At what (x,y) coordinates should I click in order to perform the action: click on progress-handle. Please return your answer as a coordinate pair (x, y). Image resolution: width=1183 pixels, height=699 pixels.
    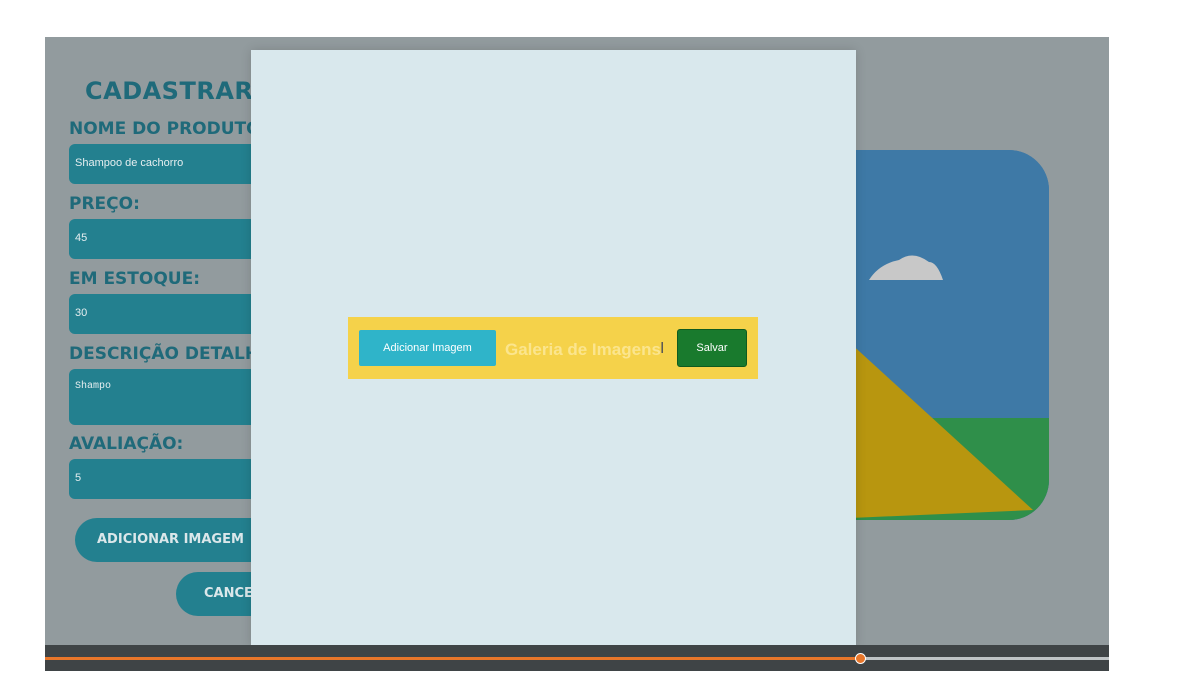
    Looking at the image, I should click on (861, 658).